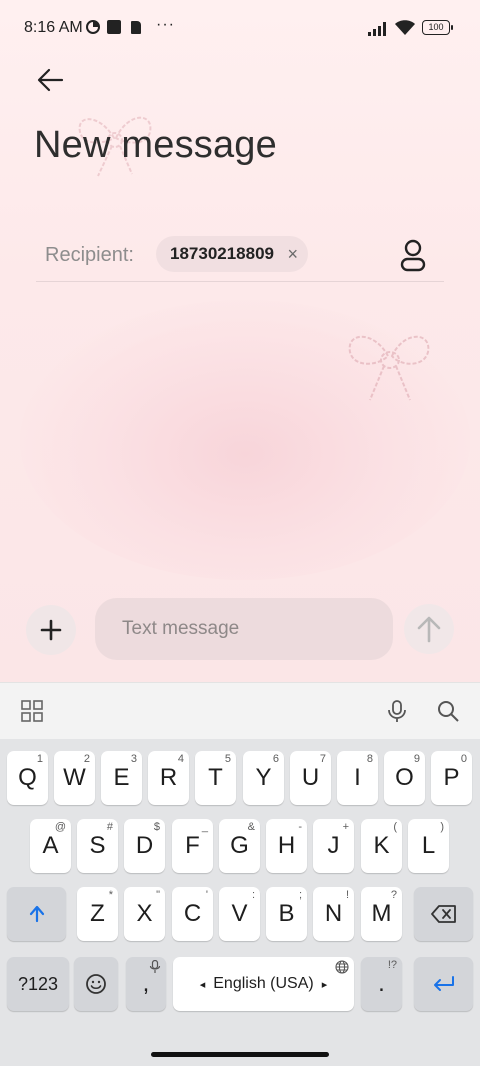 The width and height of the screenshot is (480, 1066). I want to click on key-s: S #, so click(97, 846).